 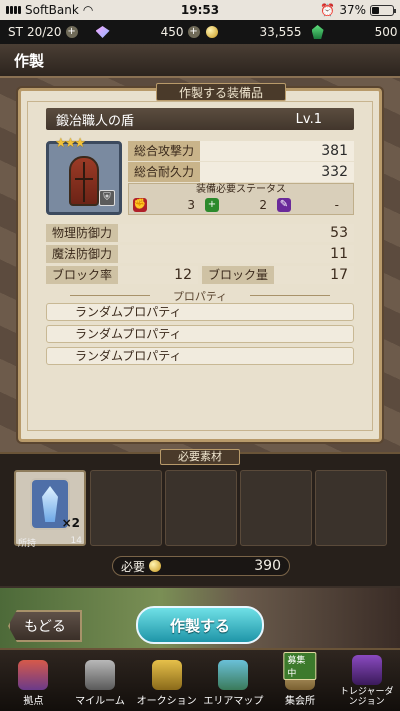 What do you see at coordinates (352, 10) in the screenshot?
I see `battery-percent: 37%` at bounding box center [352, 10].